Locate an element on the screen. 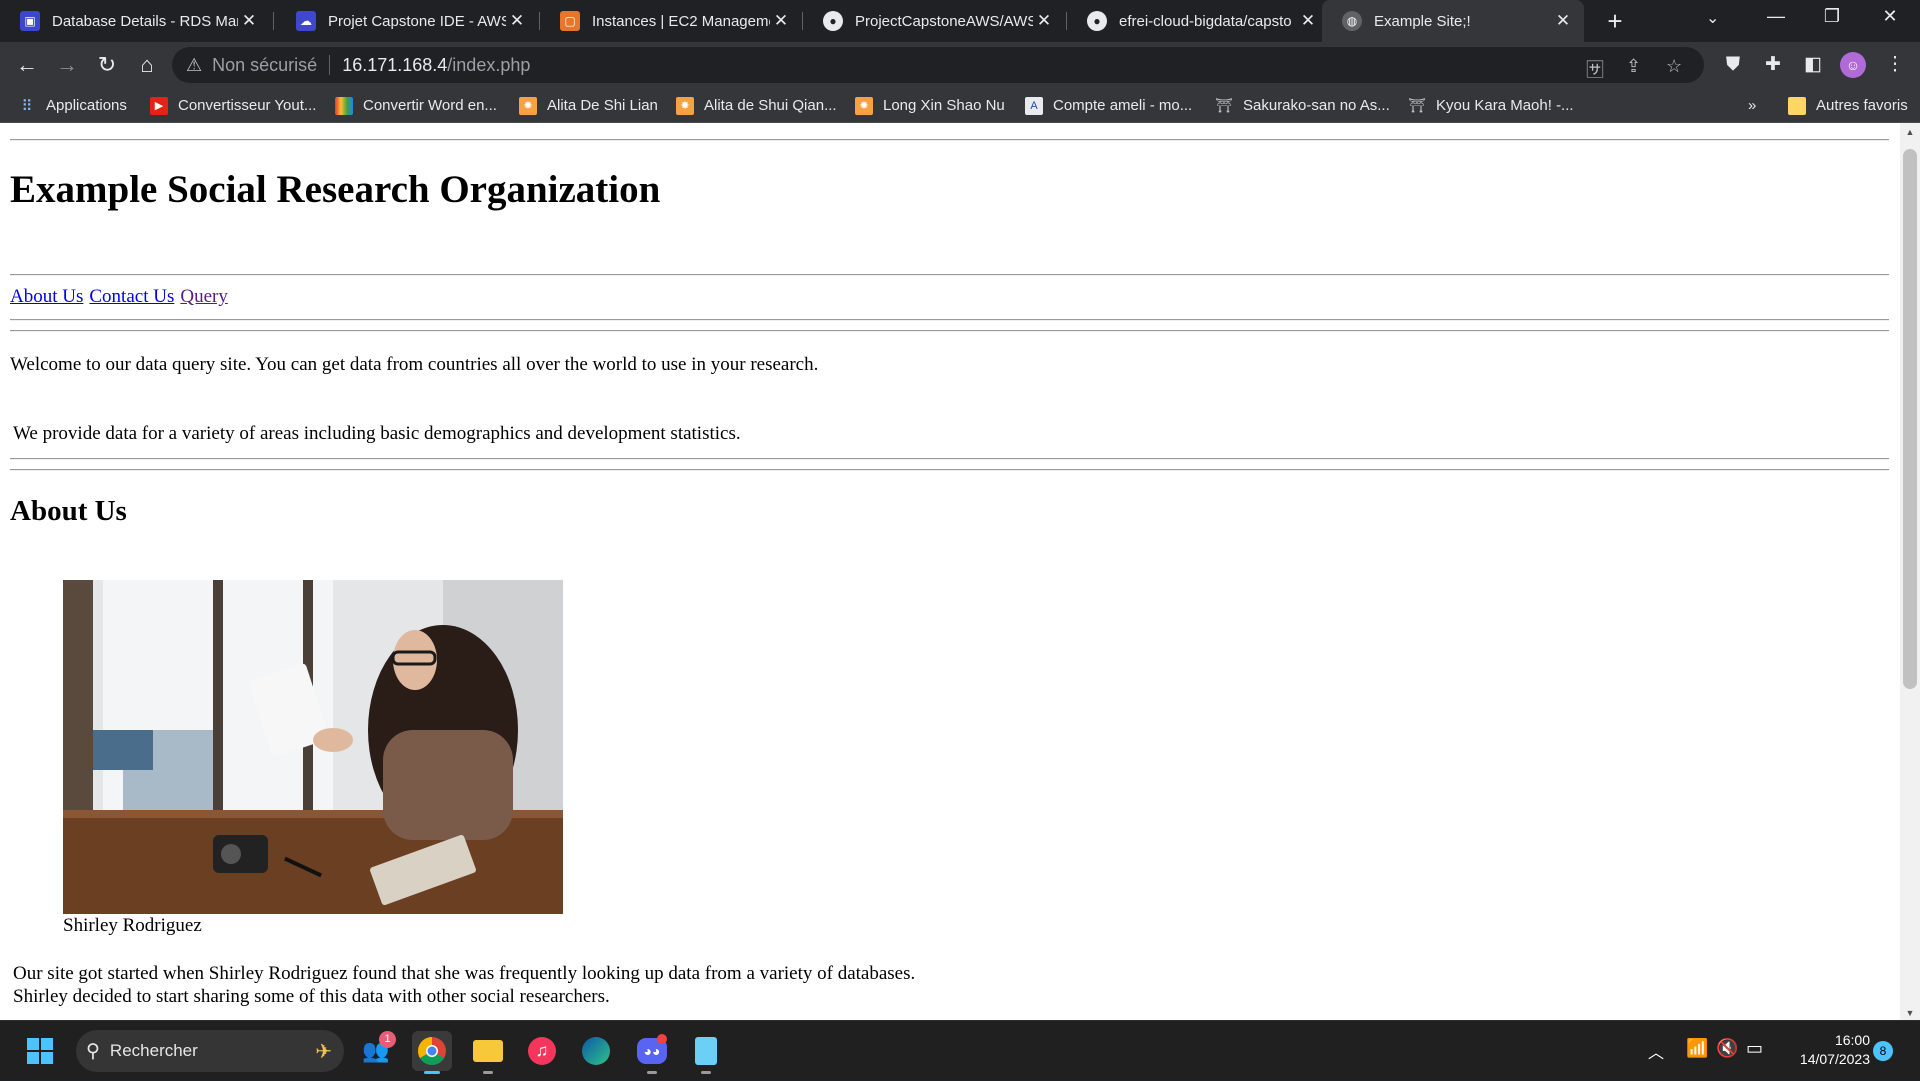 The width and height of the screenshot is (1920, 1081). bookmark-applications: ⠿ Applications is located at coordinates (72, 105).